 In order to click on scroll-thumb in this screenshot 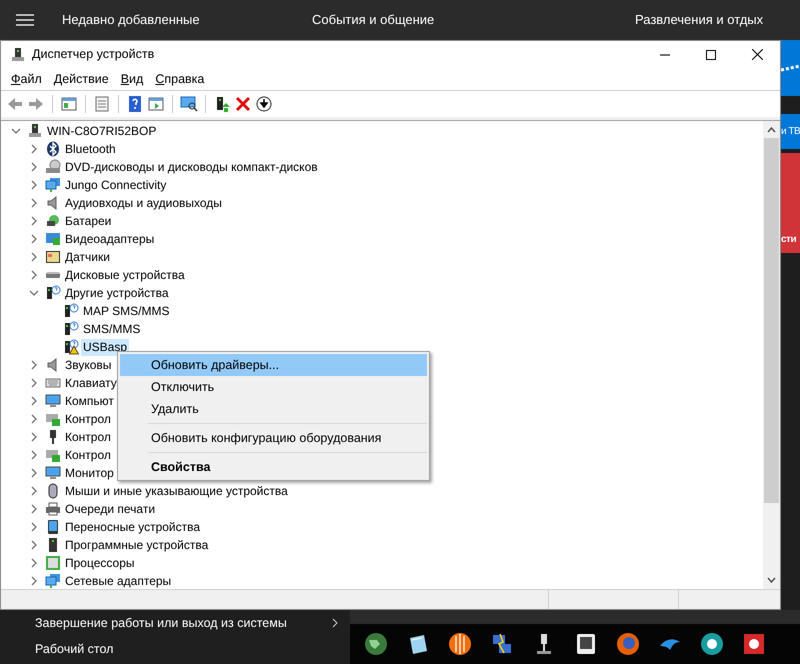, I will do `click(771, 320)`.